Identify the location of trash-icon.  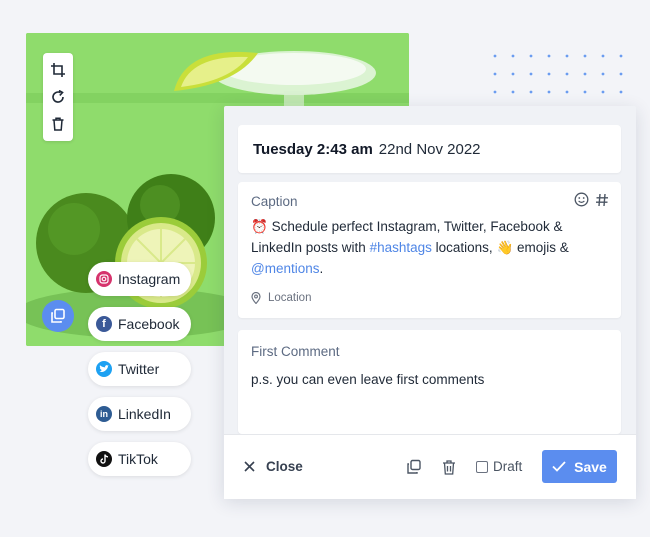
(58, 124).